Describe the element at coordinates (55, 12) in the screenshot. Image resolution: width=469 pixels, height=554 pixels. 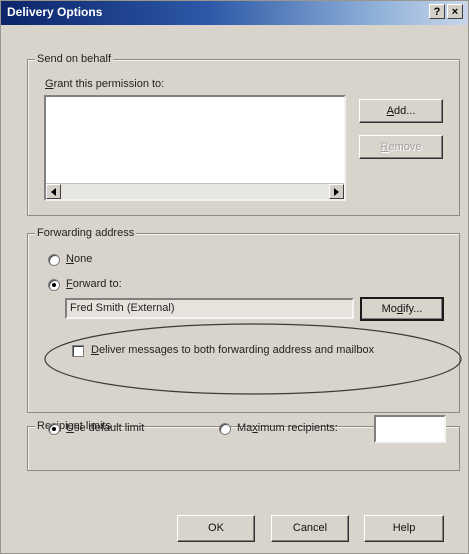
I see `window-title: Delivery Options` at that location.